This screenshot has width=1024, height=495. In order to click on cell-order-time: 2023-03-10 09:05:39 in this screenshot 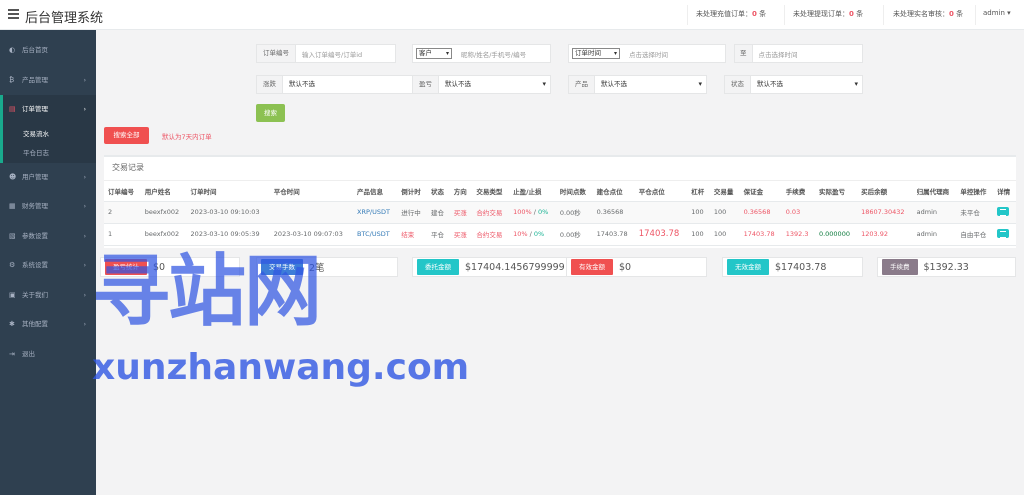, I will do `click(228, 234)`.